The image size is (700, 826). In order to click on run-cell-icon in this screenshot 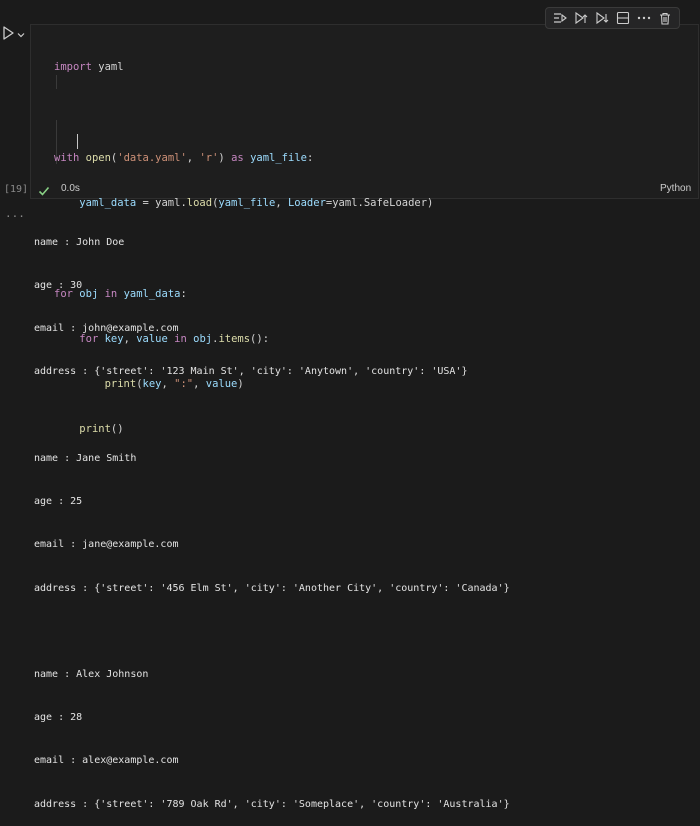, I will do `click(8, 32)`.